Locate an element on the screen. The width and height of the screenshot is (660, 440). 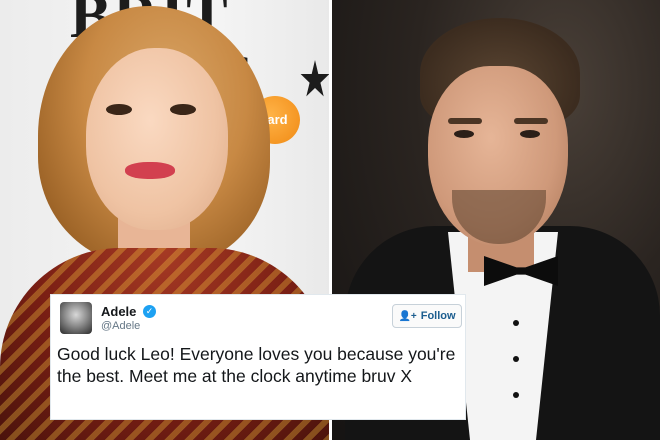
adele-right-eye is located at coordinates (183, 109).